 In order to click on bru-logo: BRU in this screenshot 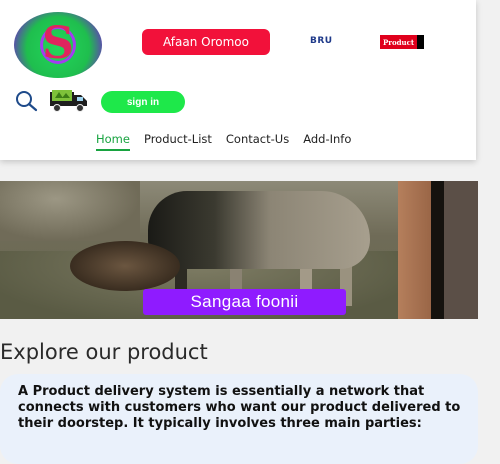, I will do `click(321, 41)`.